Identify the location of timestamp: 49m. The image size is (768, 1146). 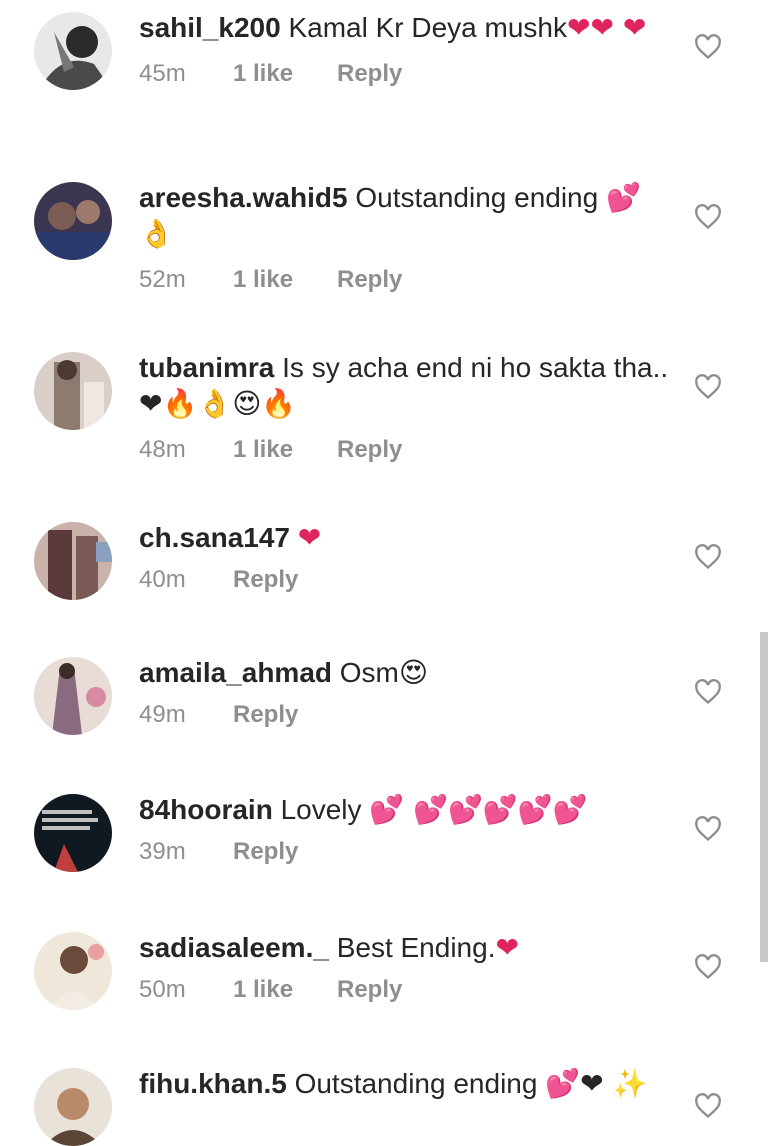
(162, 714).